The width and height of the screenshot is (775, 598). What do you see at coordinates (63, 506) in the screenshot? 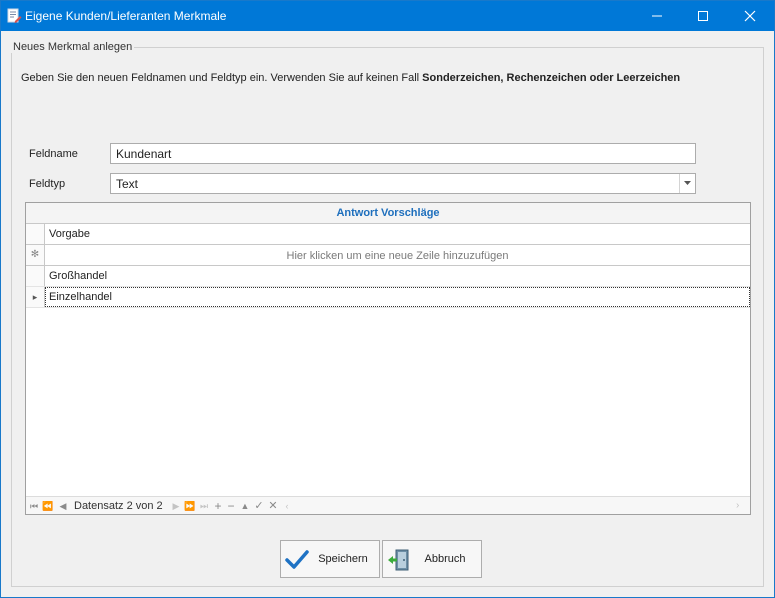
I see `previous-record-icon: ◀` at bounding box center [63, 506].